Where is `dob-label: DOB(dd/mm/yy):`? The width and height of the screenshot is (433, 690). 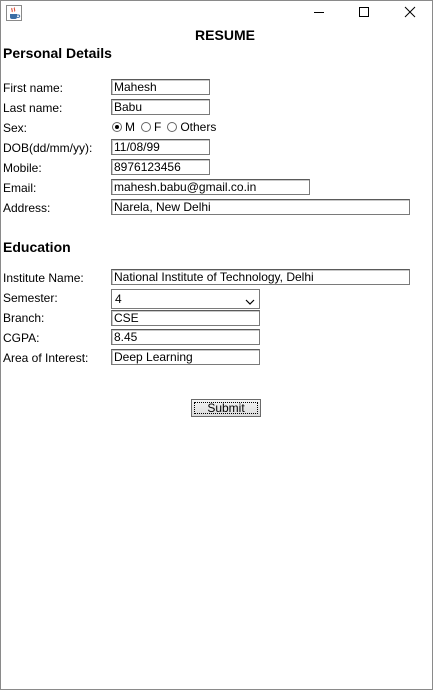 dob-label: DOB(dd/mm/yy): is located at coordinates (48, 148).